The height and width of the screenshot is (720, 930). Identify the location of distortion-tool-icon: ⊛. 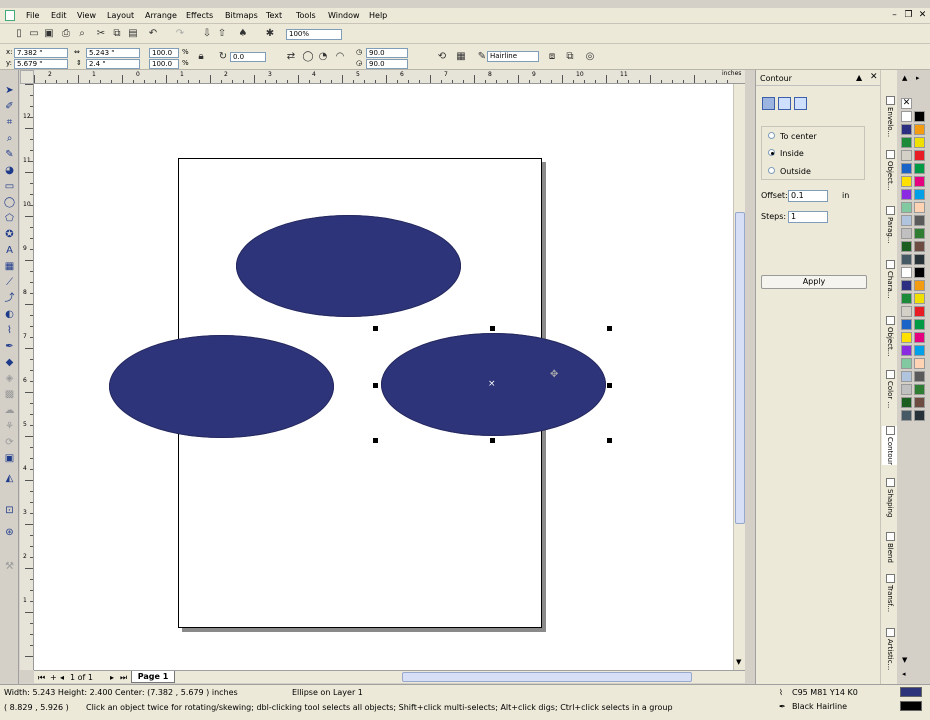
(9, 532).